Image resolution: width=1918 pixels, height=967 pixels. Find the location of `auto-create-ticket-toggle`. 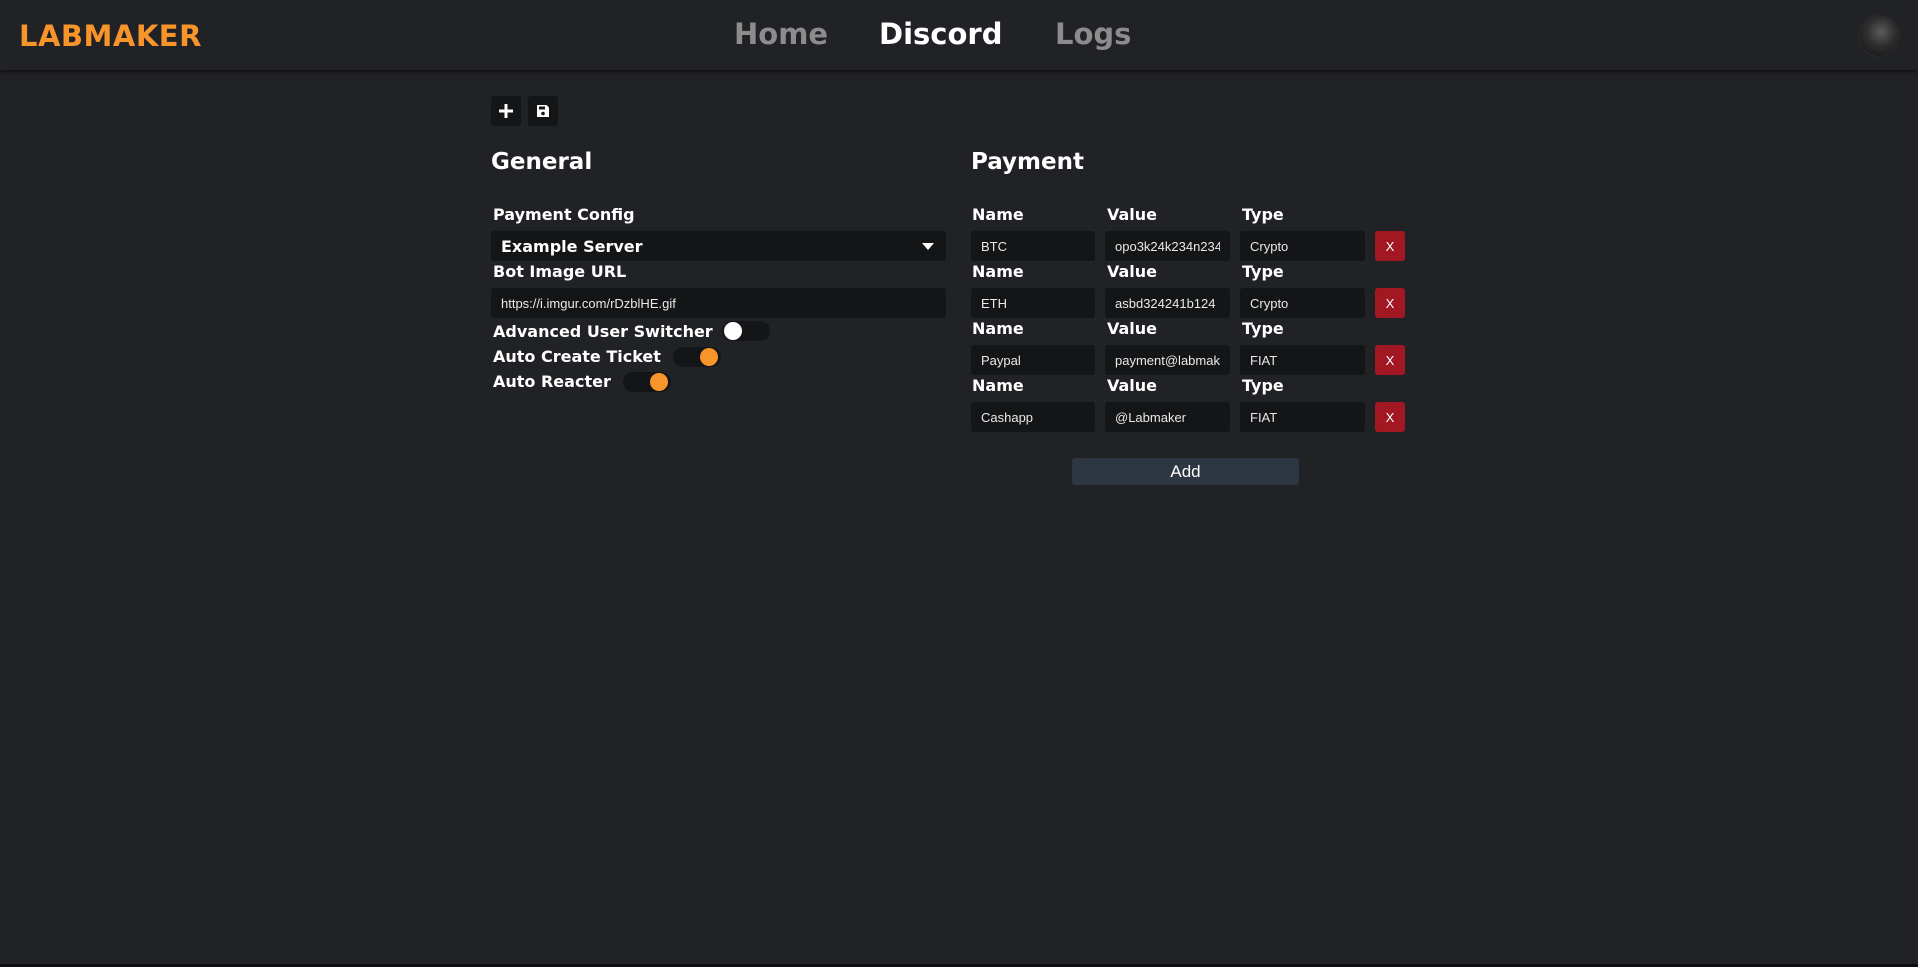

auto-create-ticket-toggle is located at coordinates (697, 357).